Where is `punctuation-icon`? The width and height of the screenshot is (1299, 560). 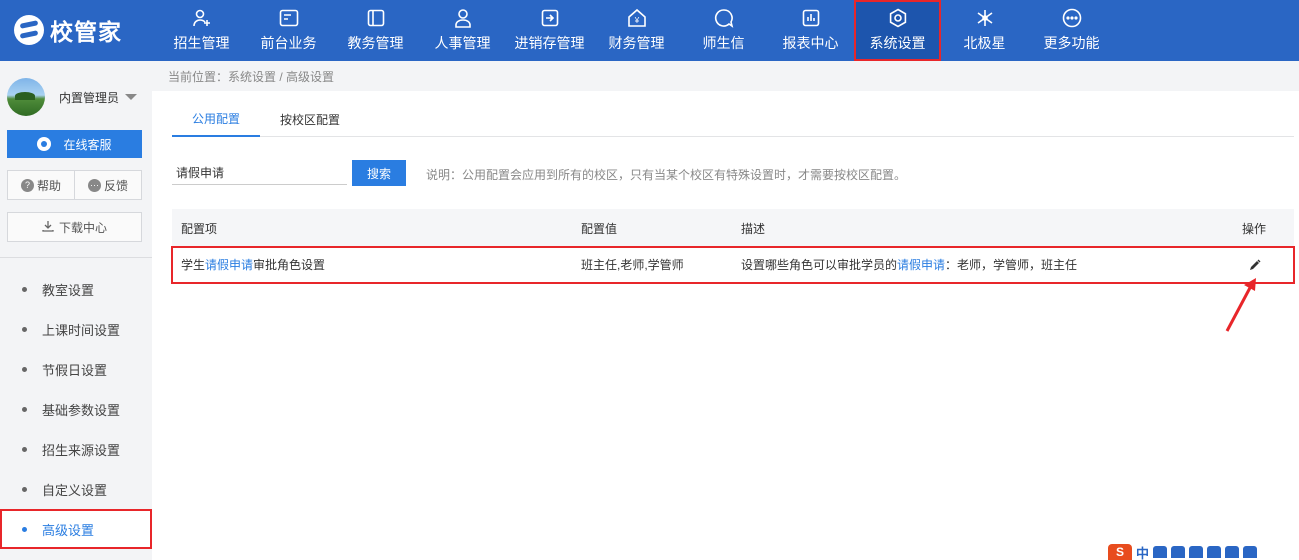 punctuation-icon is located at coordinates (1160, 552).